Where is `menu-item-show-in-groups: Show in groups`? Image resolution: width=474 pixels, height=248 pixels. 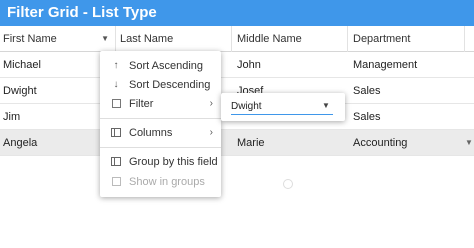 menu-item-show-in-groups: Show in groups is located at coordinates (160, 182).